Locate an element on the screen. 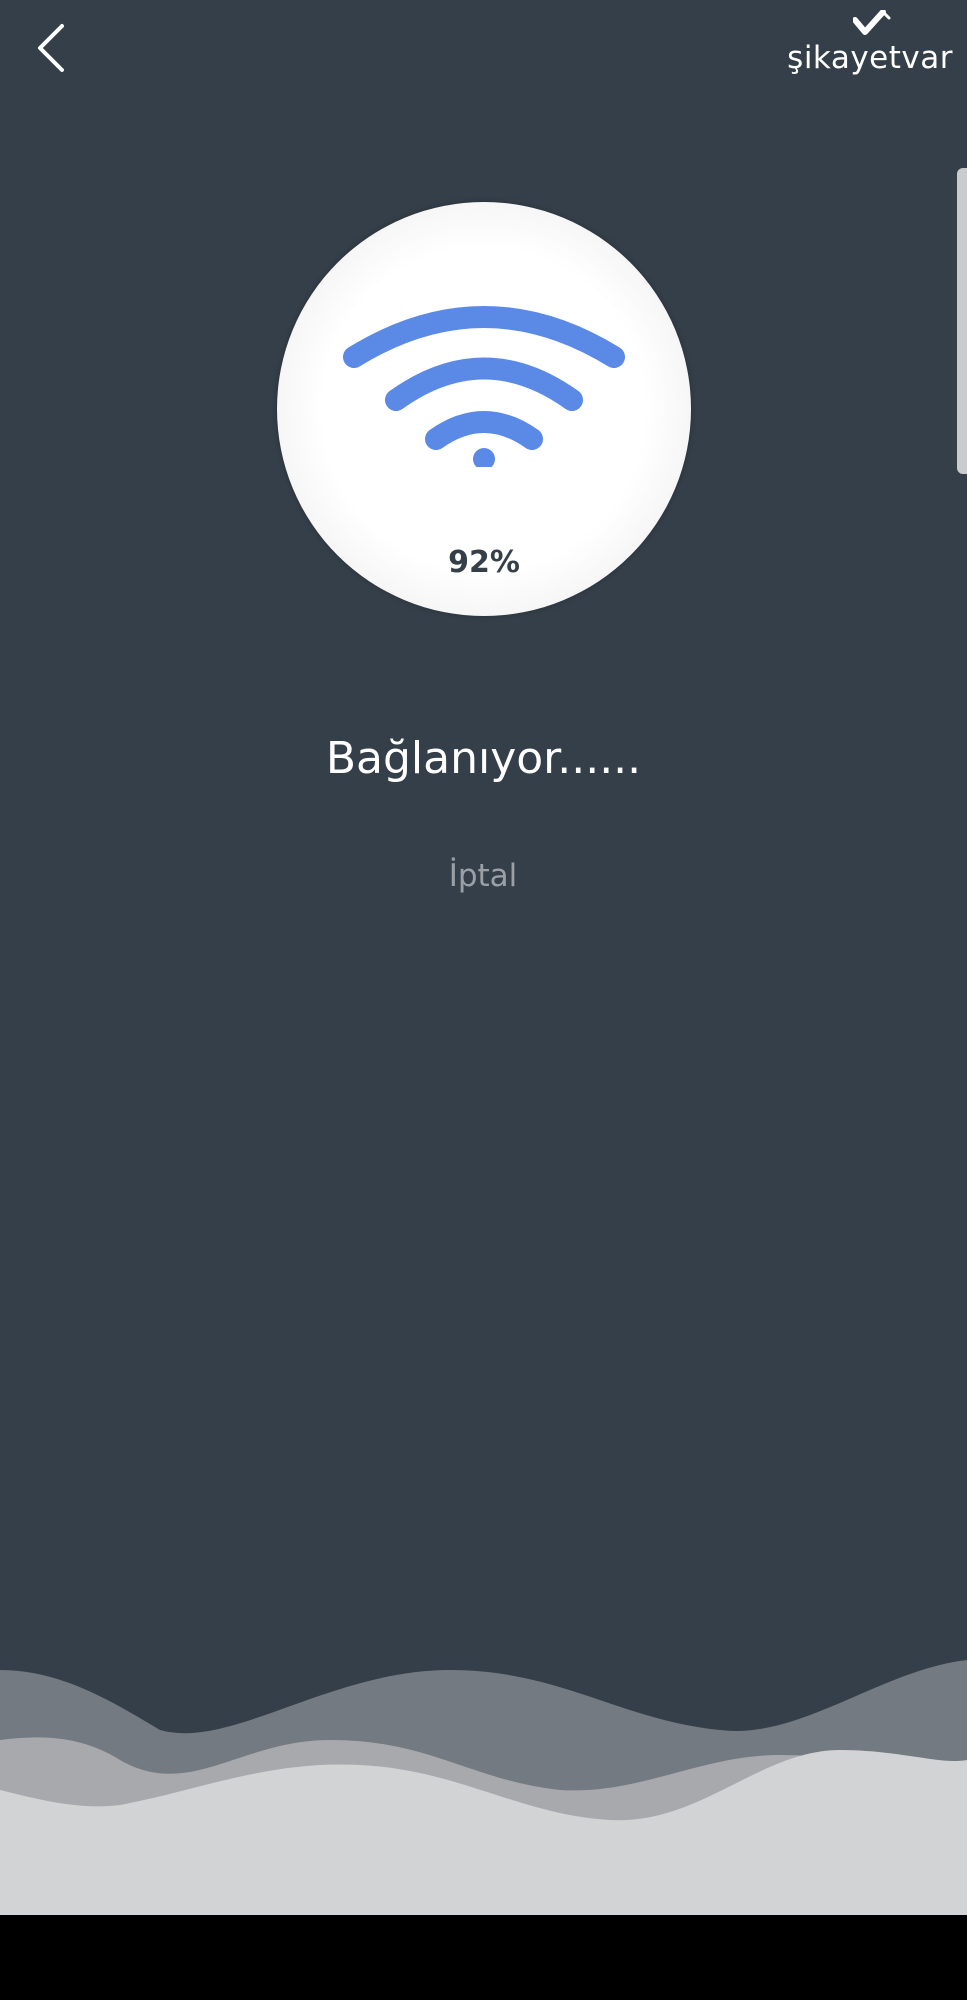 The height and width of the screenshot is (2000, 967). logo-mark-icon is located at coordinates (872, 22).